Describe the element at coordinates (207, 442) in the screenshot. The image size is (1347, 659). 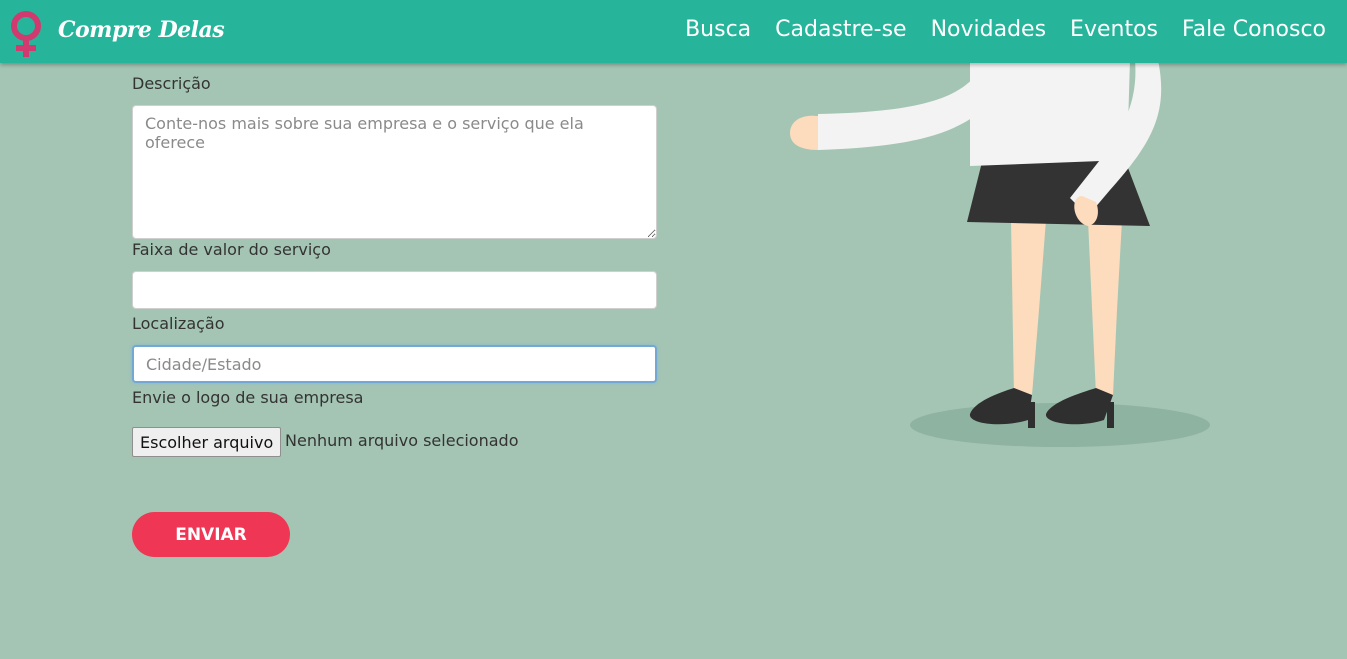
I see `choose-file-button: Escolher arquivo` at that location.